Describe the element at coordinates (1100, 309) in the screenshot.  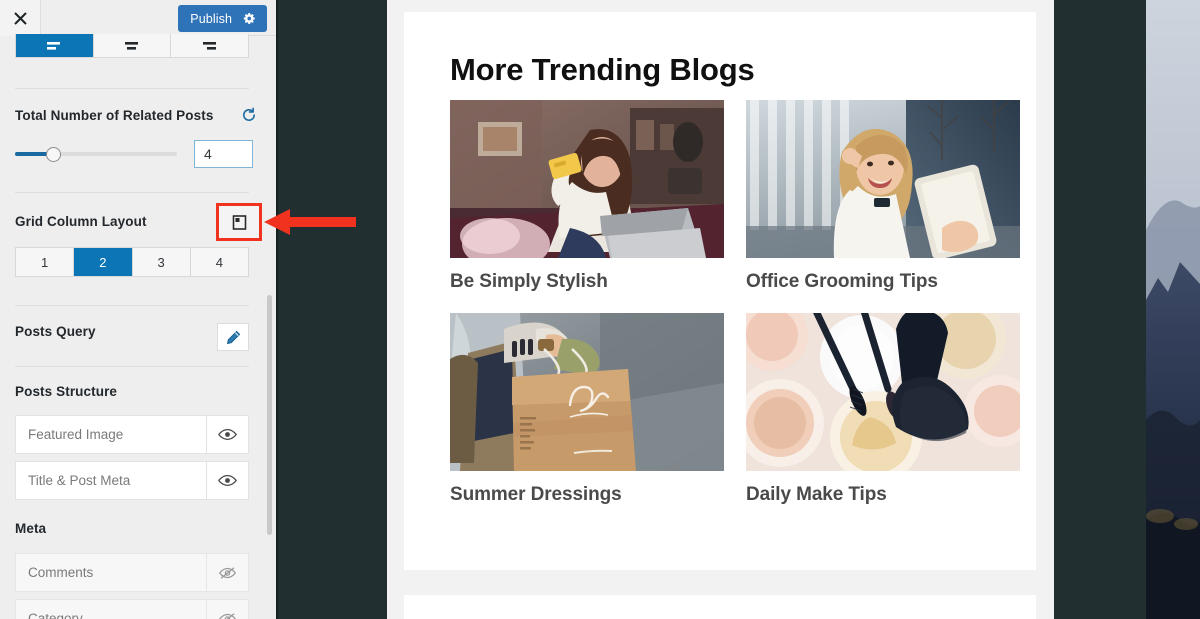
I see `desktop-dark-panel` at that location.